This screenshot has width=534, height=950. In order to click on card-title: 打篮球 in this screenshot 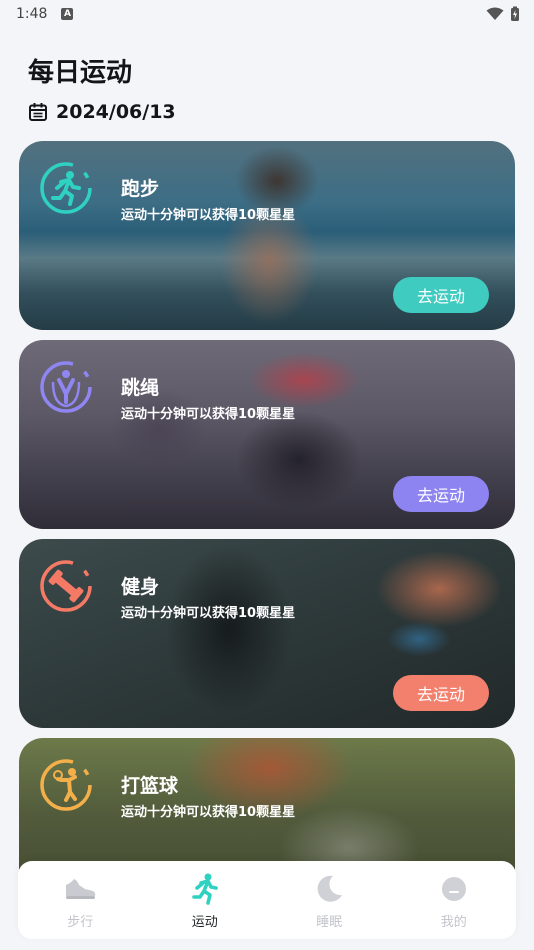, I will do `click(150, 786)`.